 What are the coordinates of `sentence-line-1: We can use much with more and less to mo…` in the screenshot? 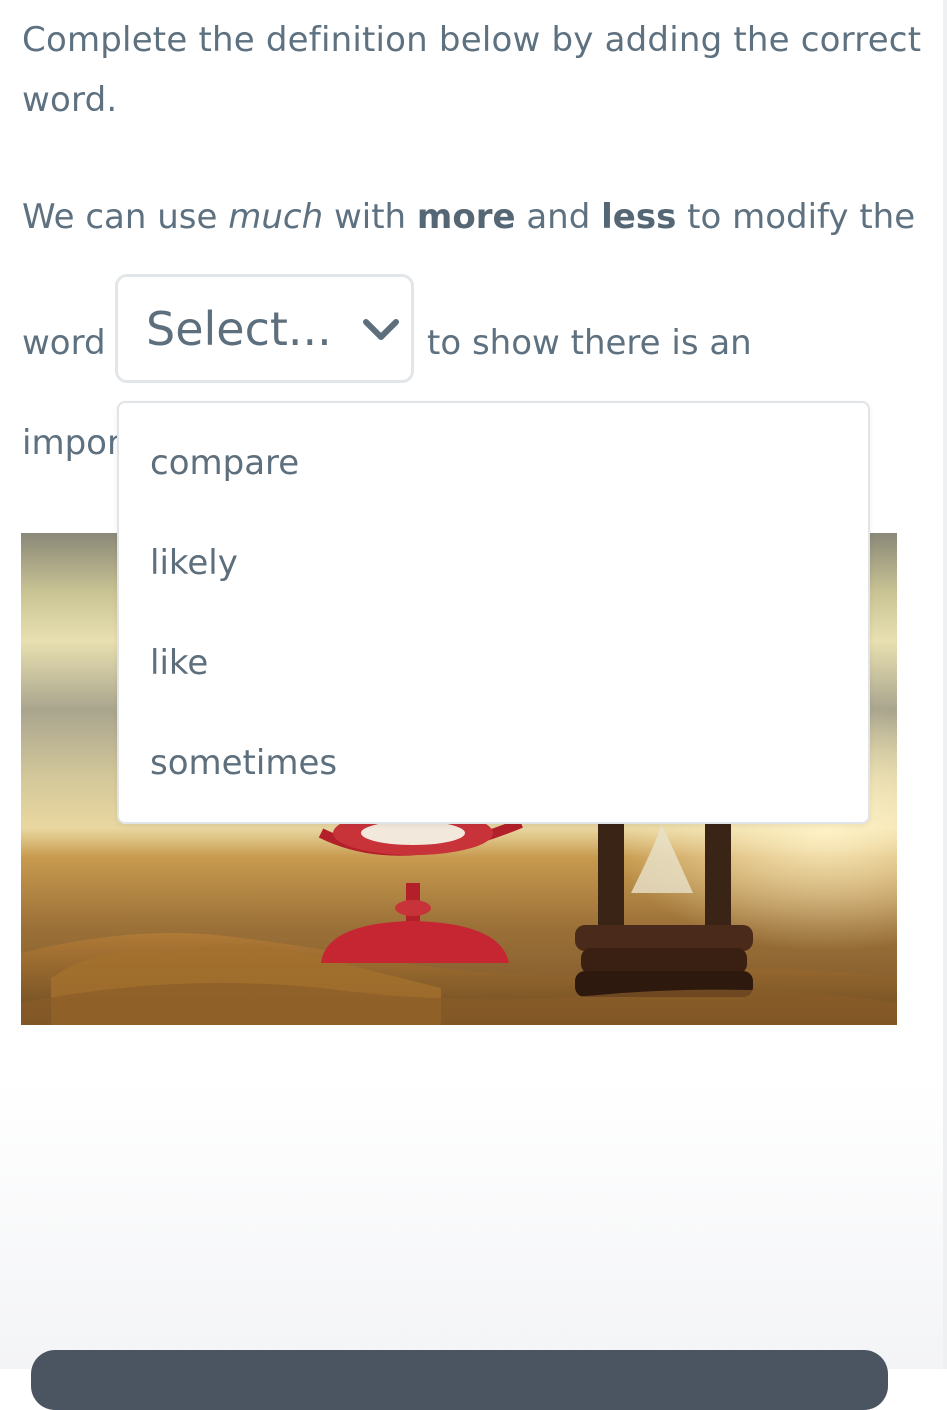 It's located at (468, 217).